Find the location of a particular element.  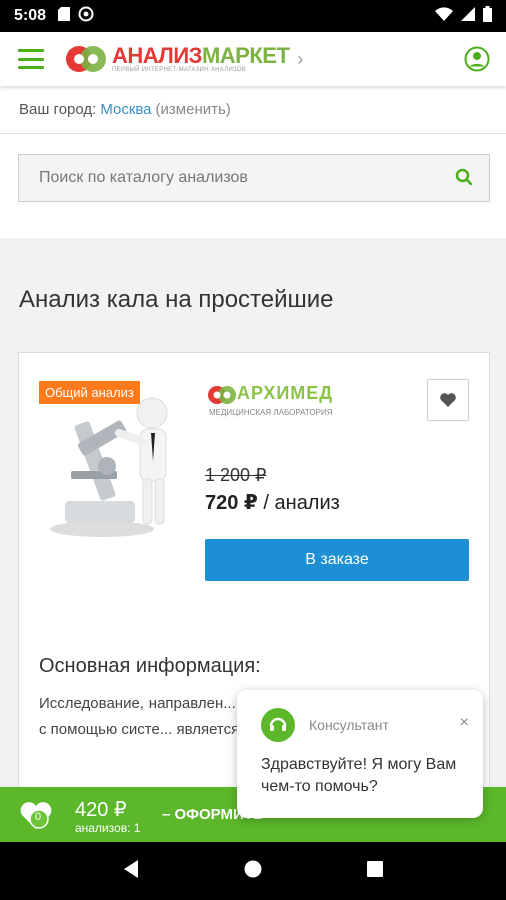

lab-logo: АРХИМЕД МЕДИЦИНСКАЯ ЛАБОРАТОРИЯ is located at coordinates (277, 402).